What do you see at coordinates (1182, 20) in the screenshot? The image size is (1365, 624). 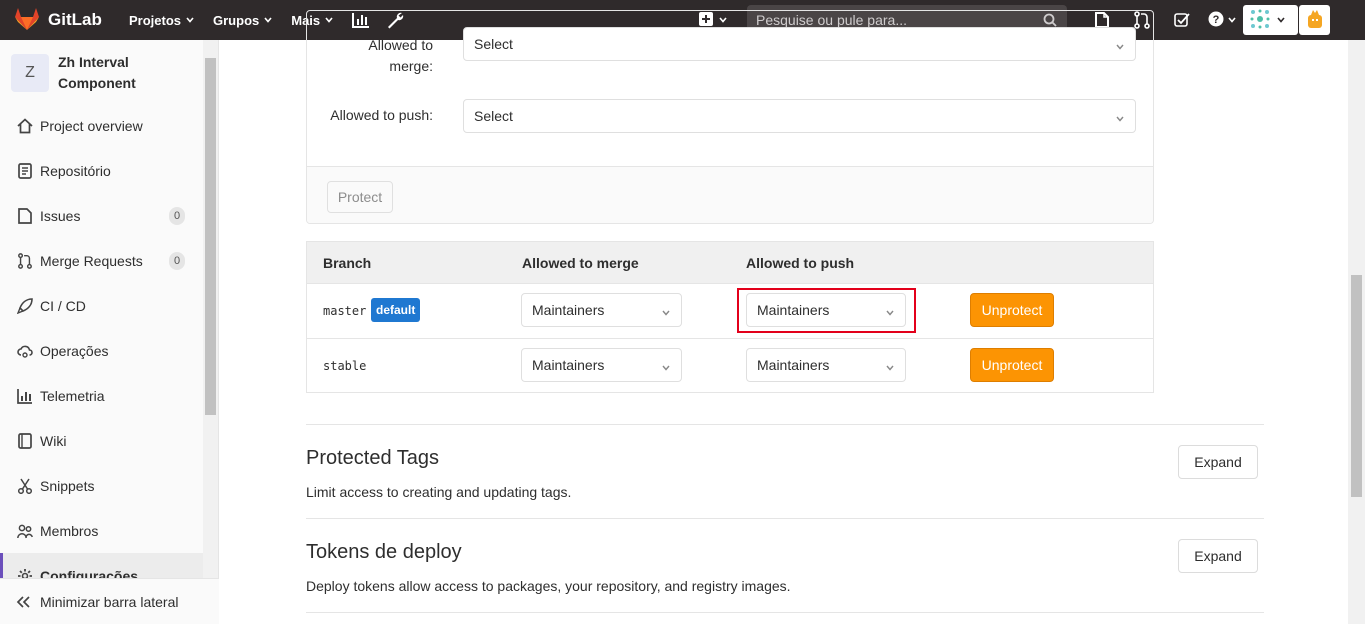 I see `todos-check-icon` at bounding box center [1182, 20].